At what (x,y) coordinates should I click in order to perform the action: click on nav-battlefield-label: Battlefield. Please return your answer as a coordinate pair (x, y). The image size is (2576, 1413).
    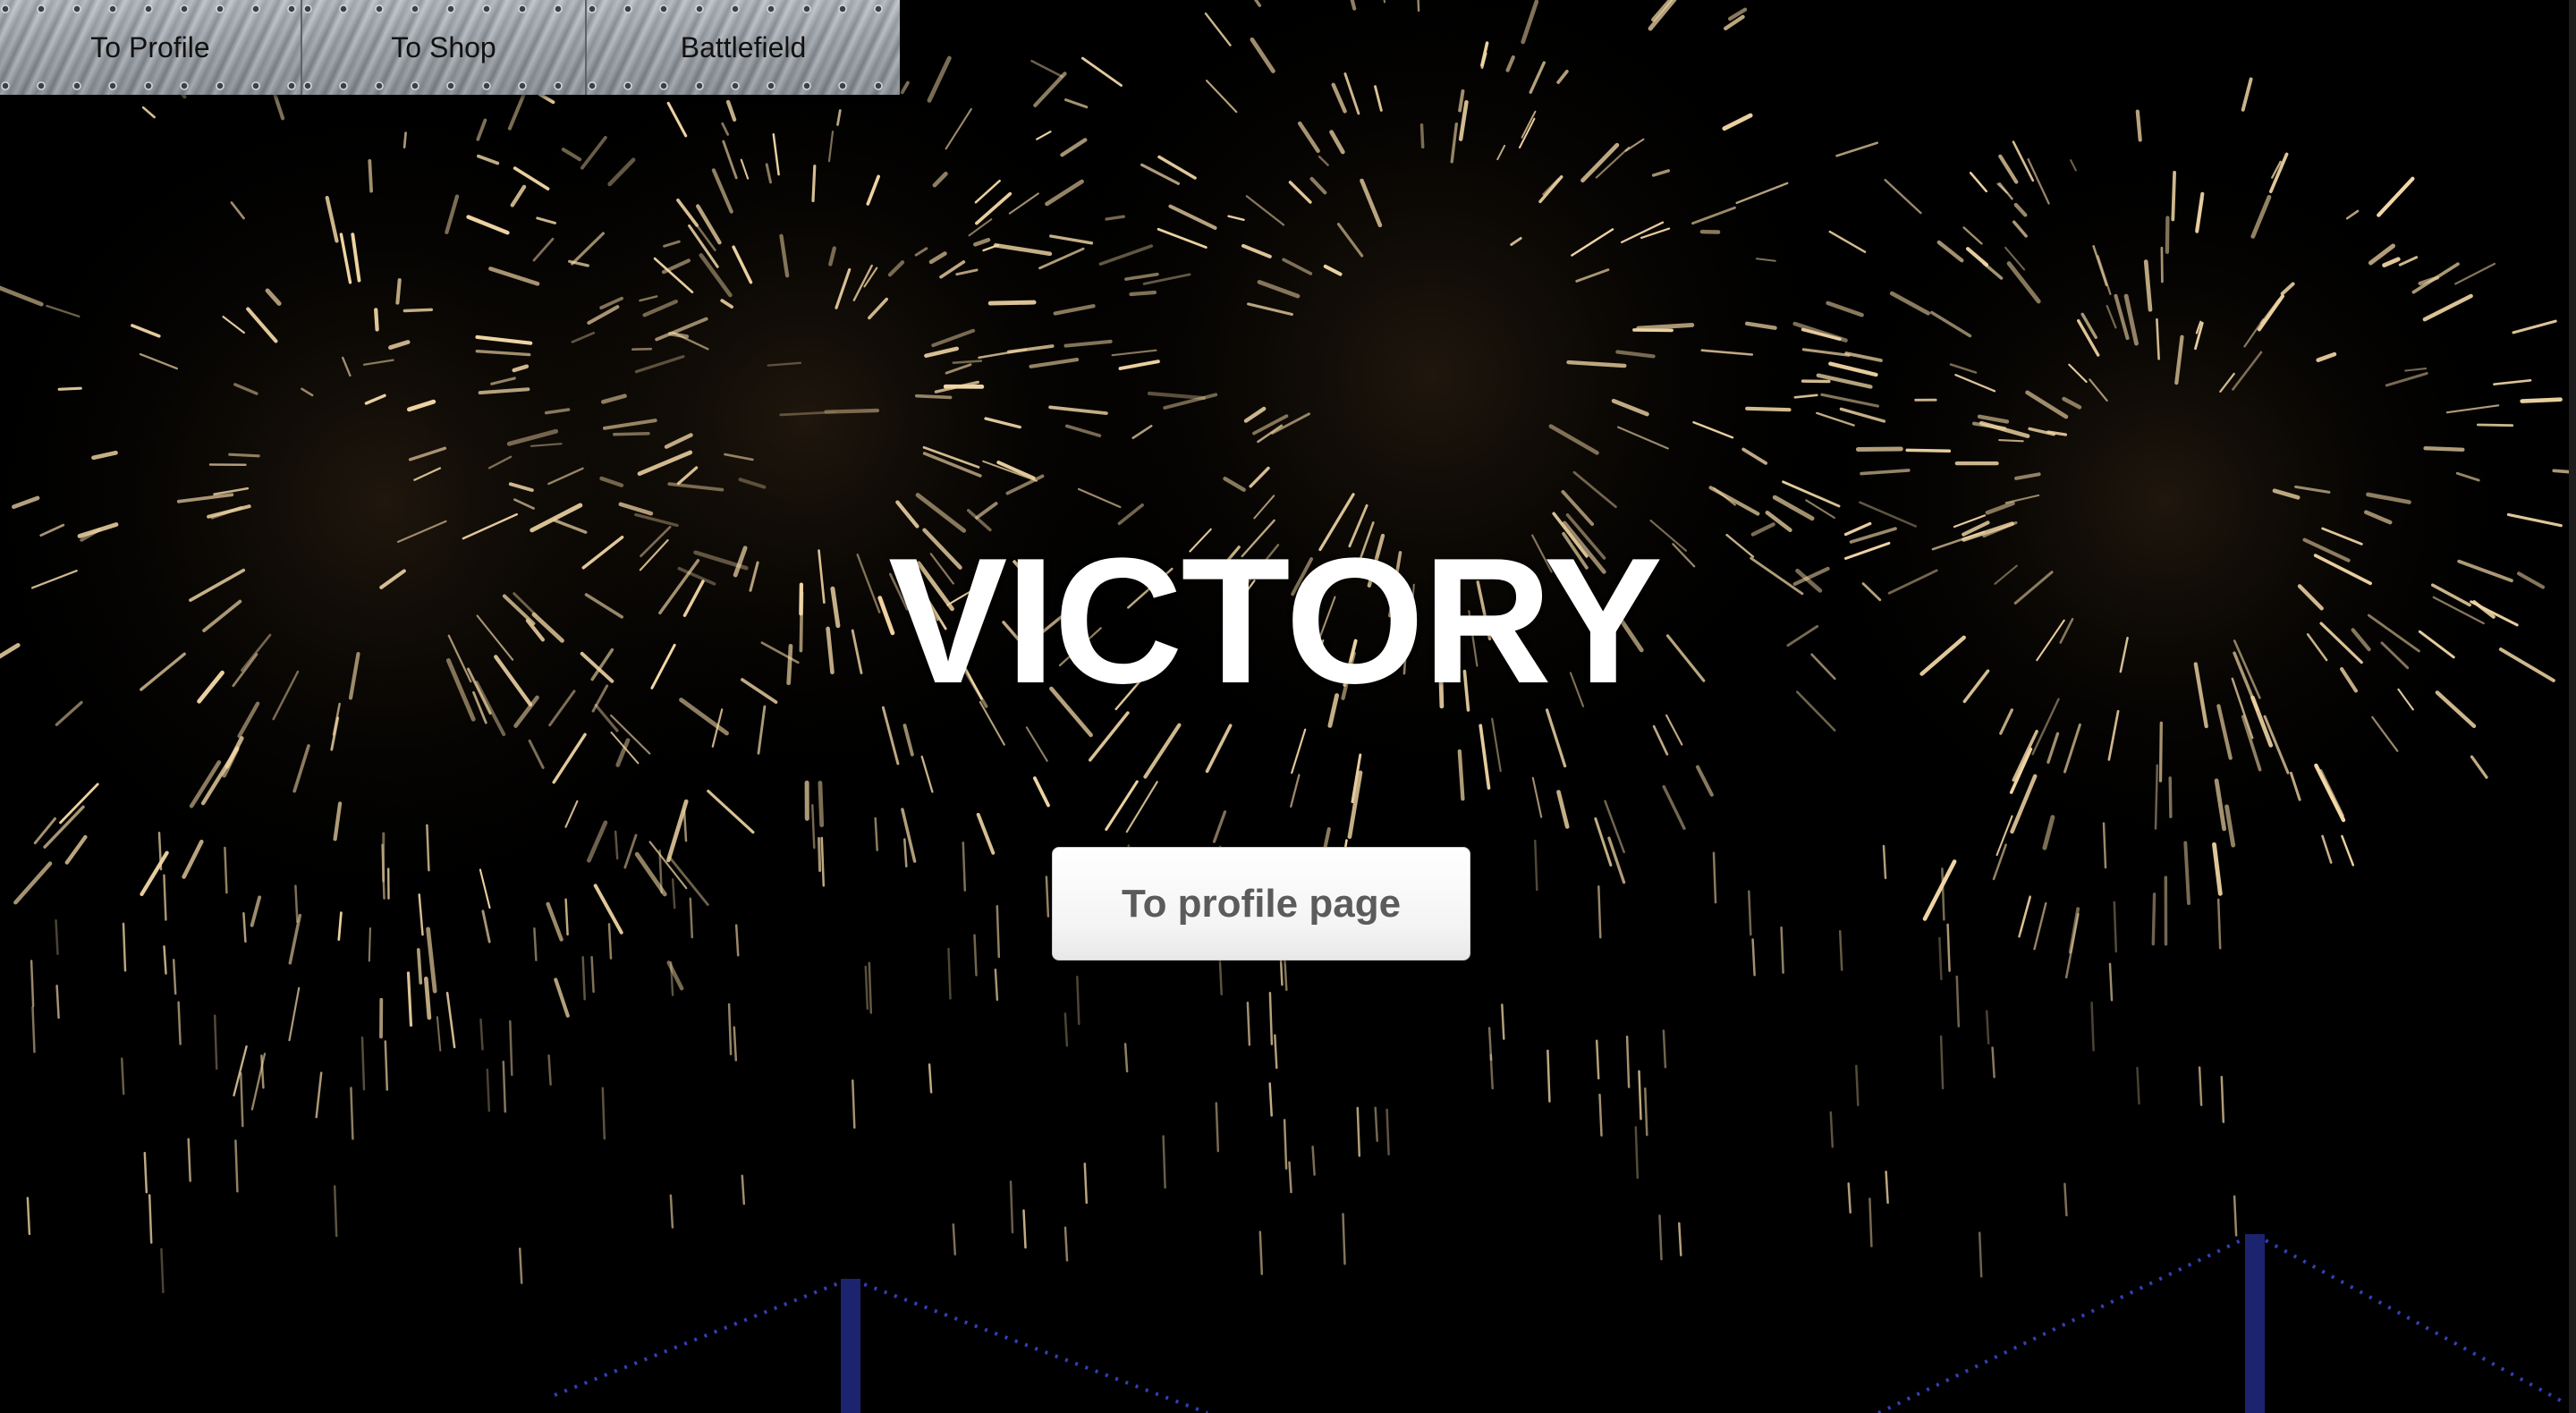
    Looking at the image, I should click on (743, 46).